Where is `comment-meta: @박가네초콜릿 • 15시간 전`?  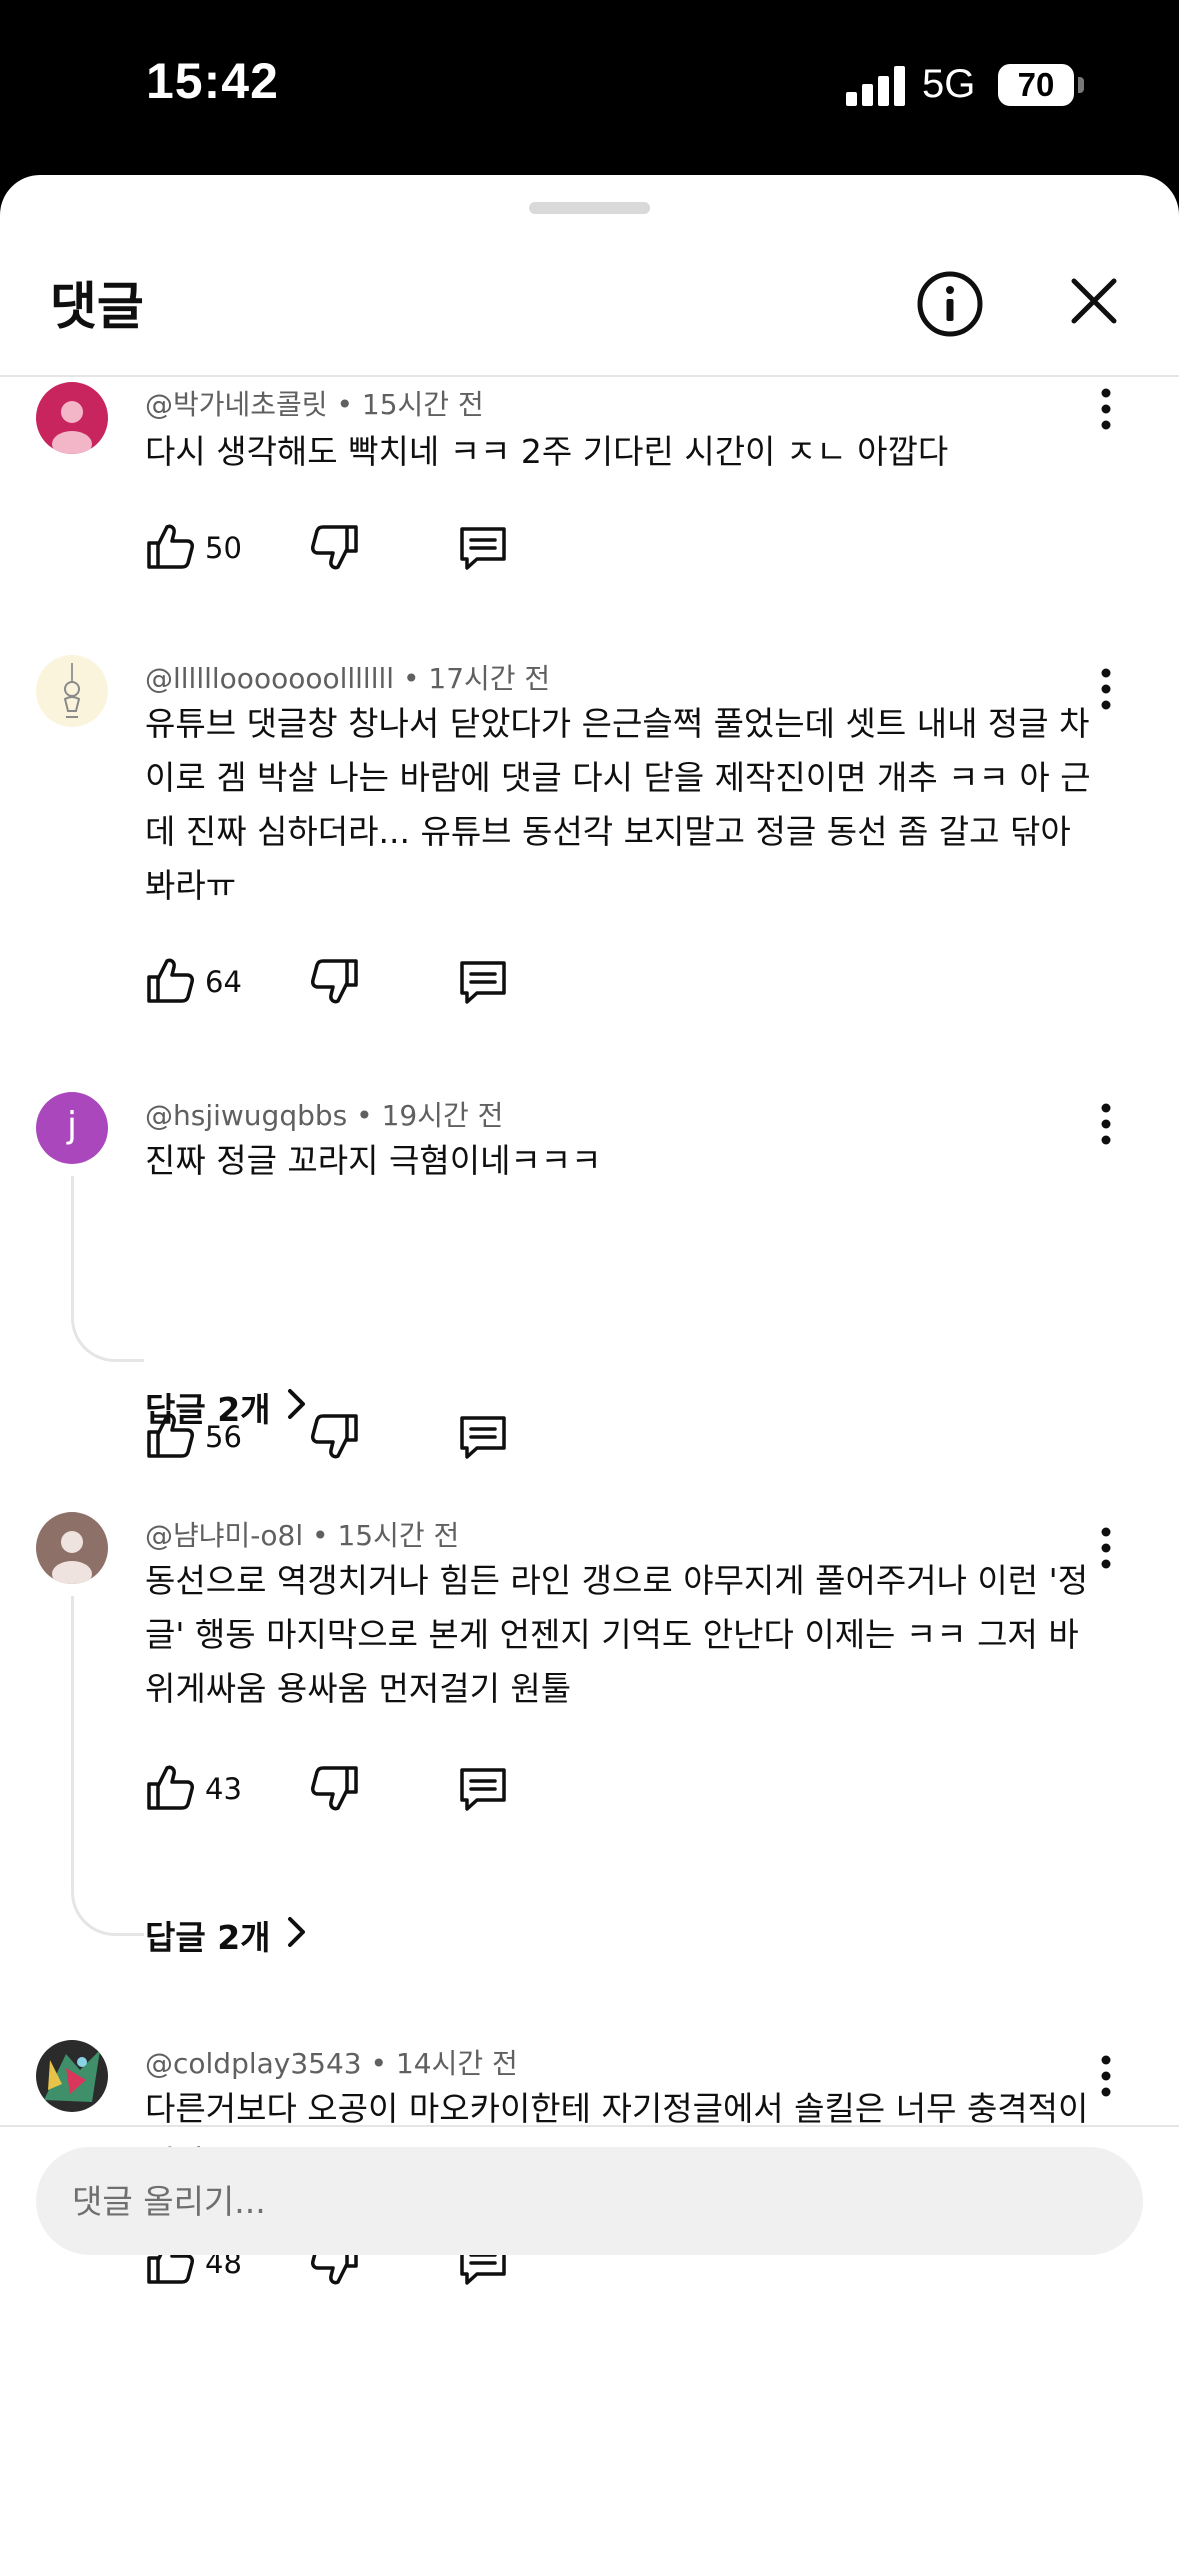 comment-meta: @박가네초콜릿 • 15시간 전 is located at coordinates (314, 403).